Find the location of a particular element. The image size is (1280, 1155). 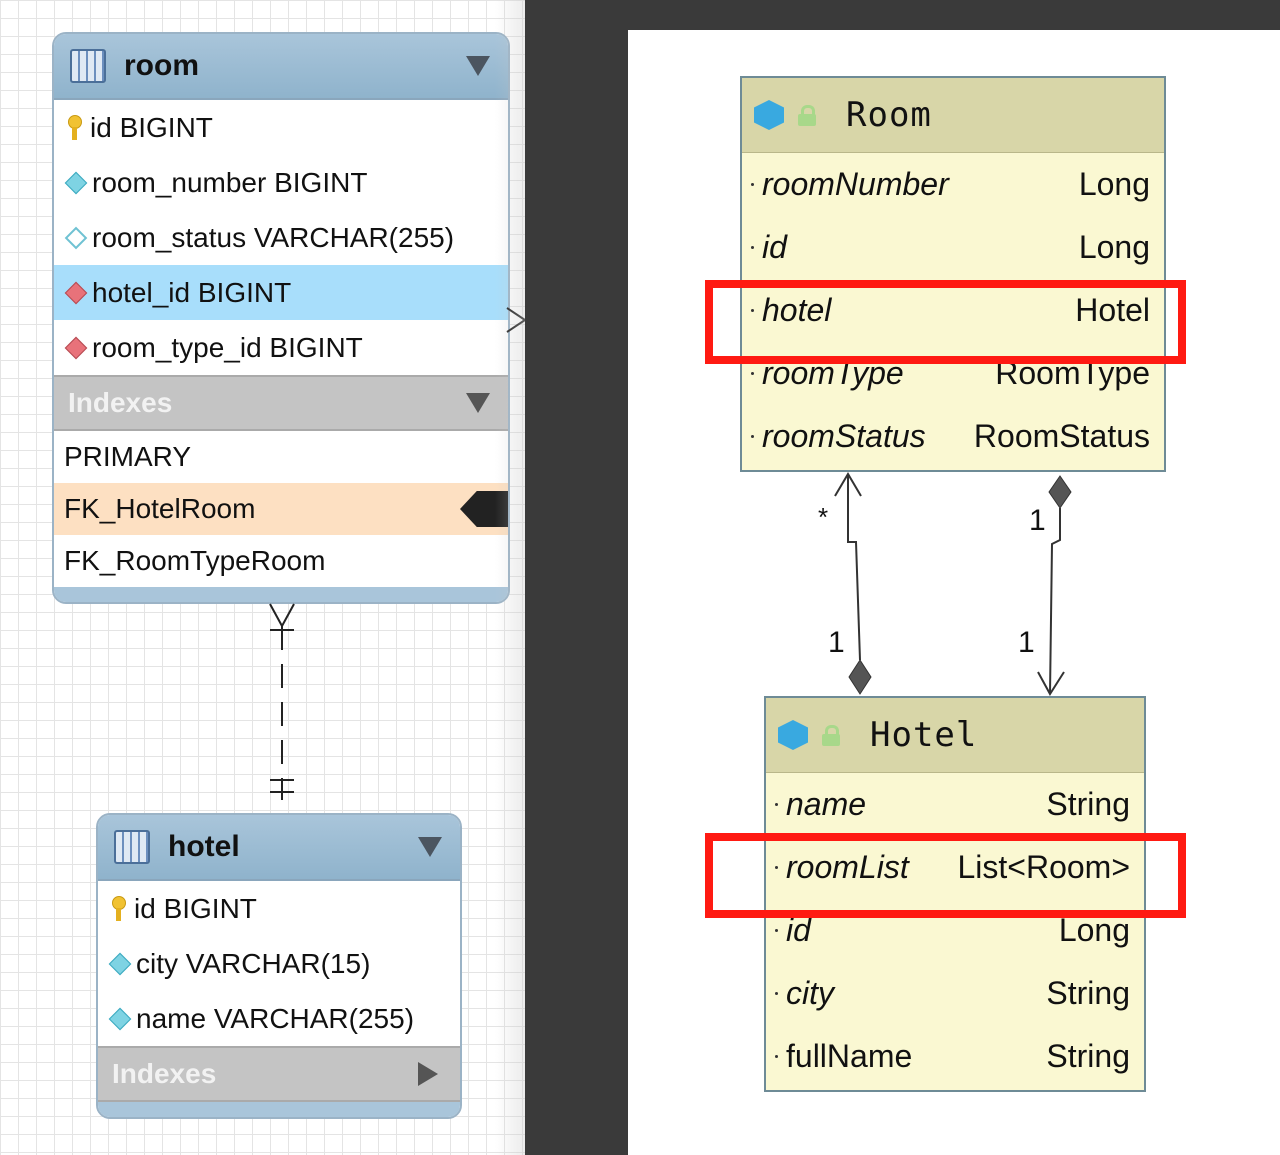

er-table-room-title: room is located at coordinates (161, 65).